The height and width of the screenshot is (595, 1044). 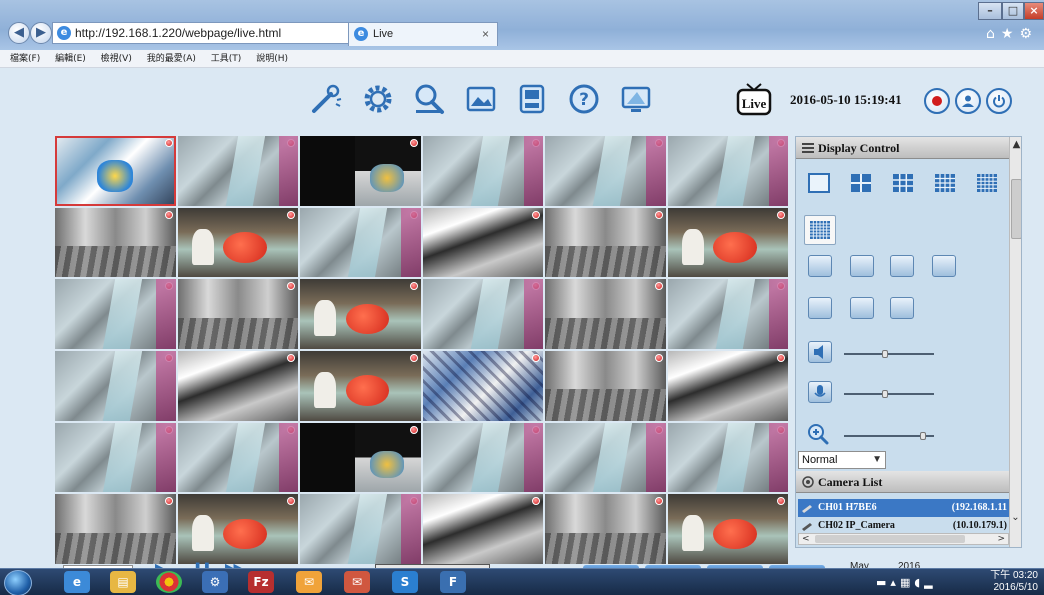 I want to click on menu-edit: 編輯(E), so click(x=70, y=59).